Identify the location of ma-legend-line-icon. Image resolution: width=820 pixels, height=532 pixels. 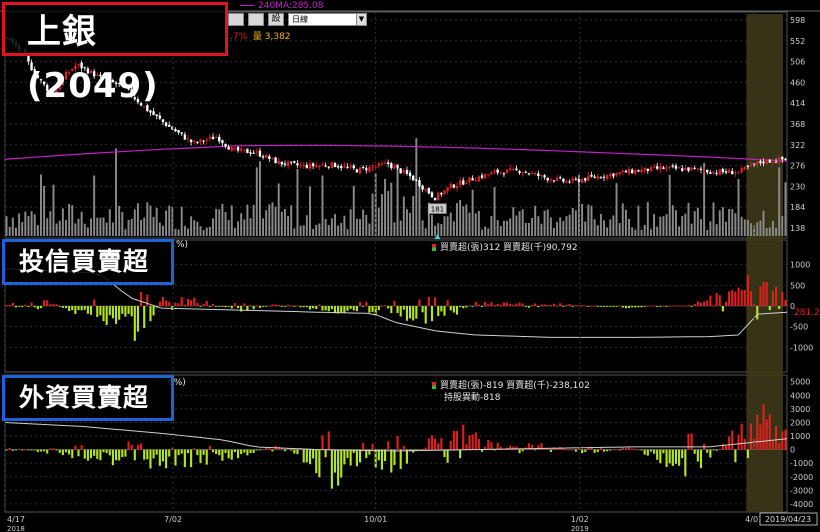
(247, 5).